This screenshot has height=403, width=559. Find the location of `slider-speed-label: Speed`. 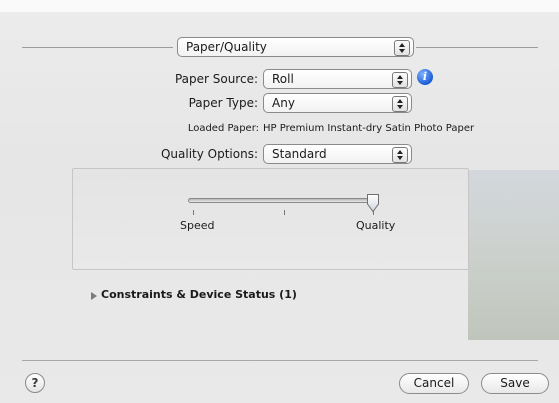

slider-speed-label: Speed is located at coordinates (197, 225).